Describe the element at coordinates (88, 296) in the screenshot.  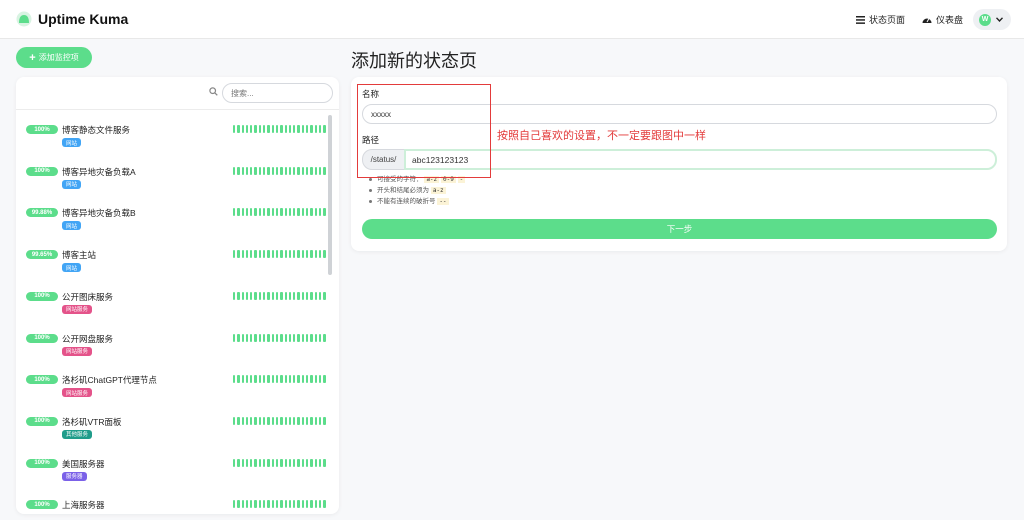
I see `monitor-name: 公开图床服务` at that location.